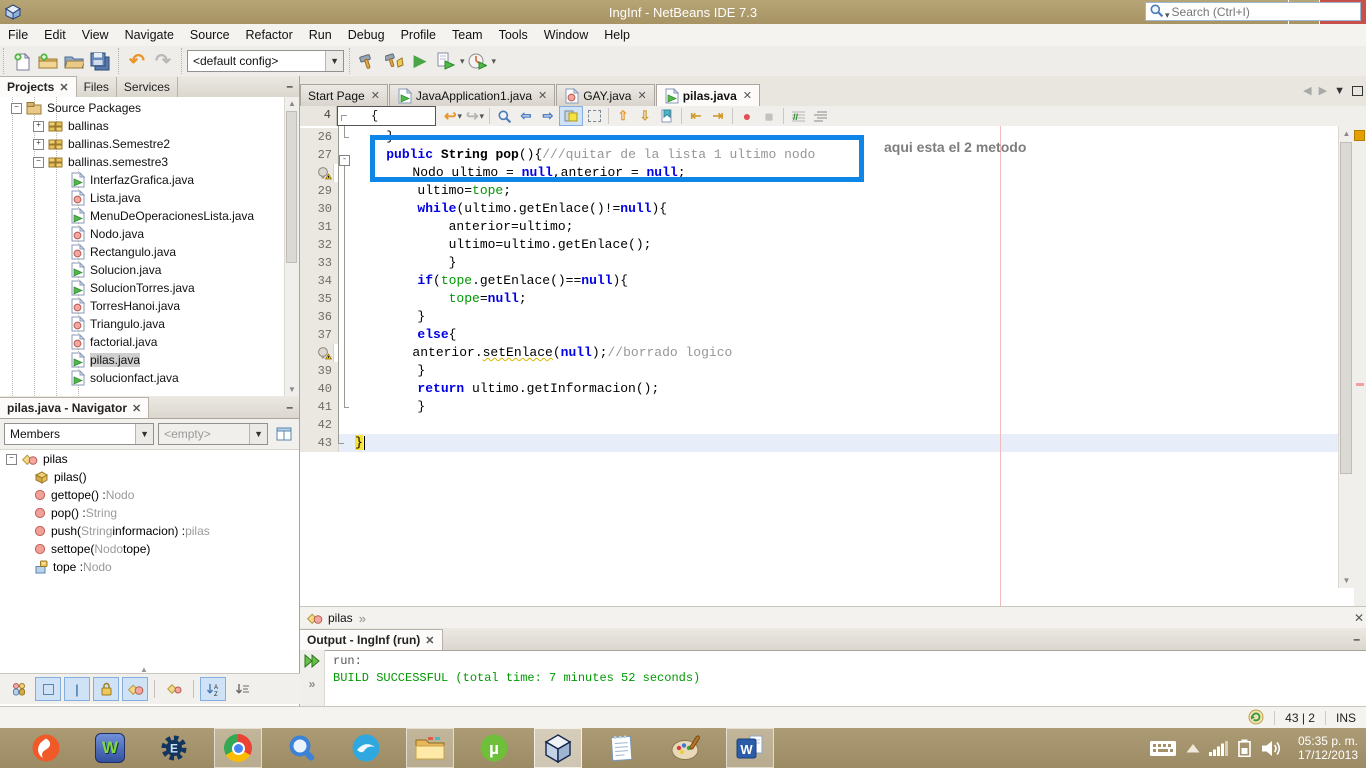  I want to click on editor-tab-gay-java: GAY.java ✕, so click(605, 95).